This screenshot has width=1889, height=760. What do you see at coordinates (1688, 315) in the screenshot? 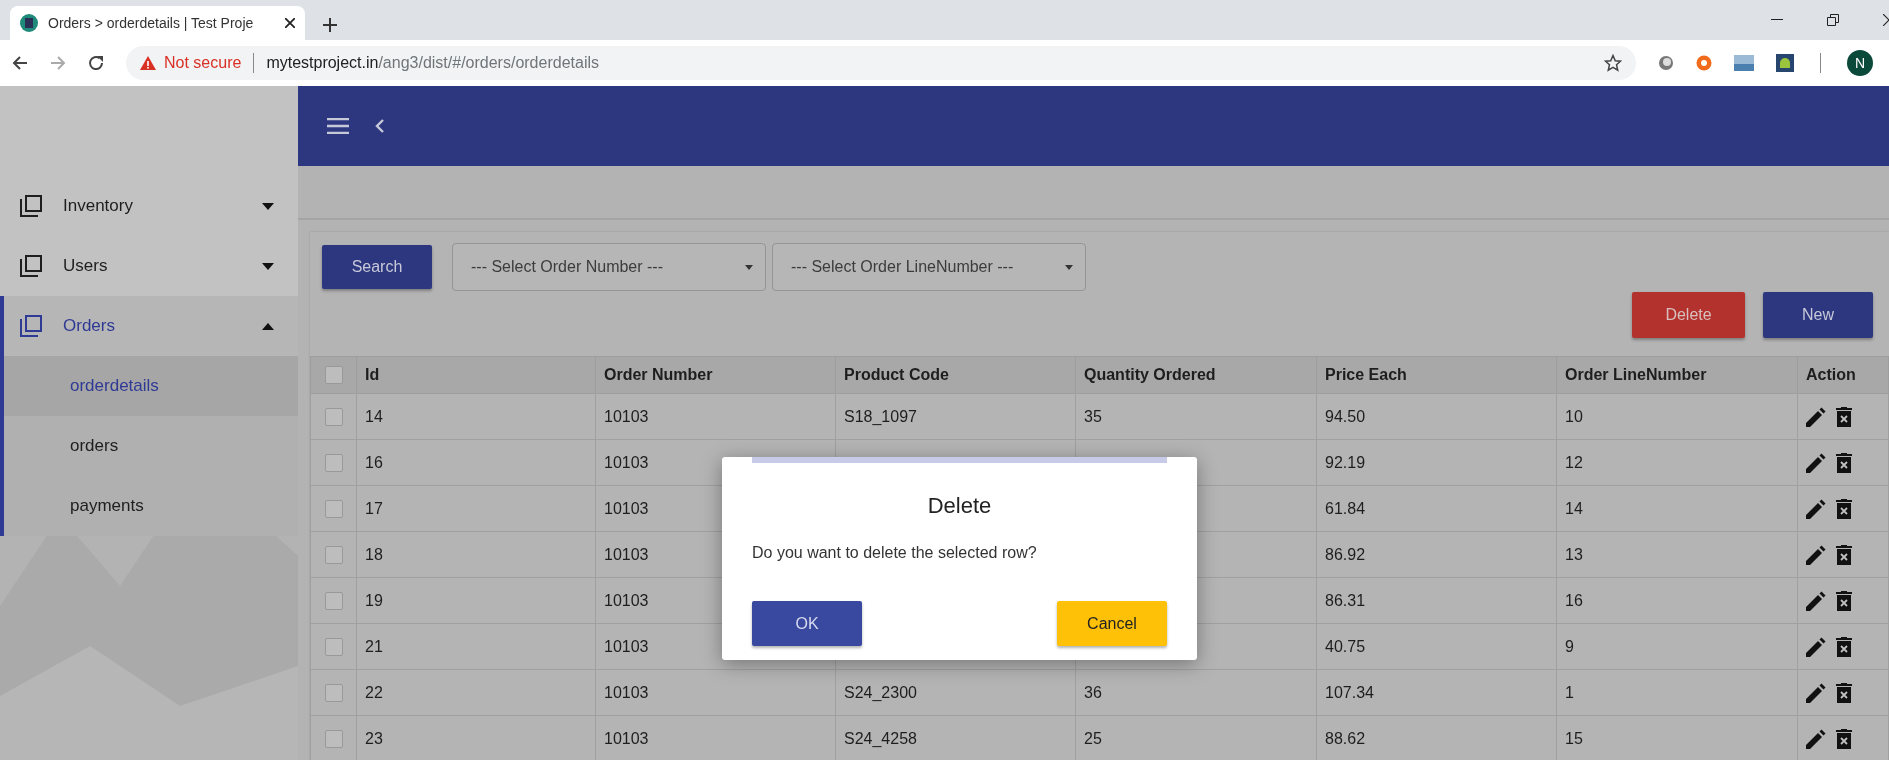
I see `delete-button: Delete` at bounding box center [1688, 315].